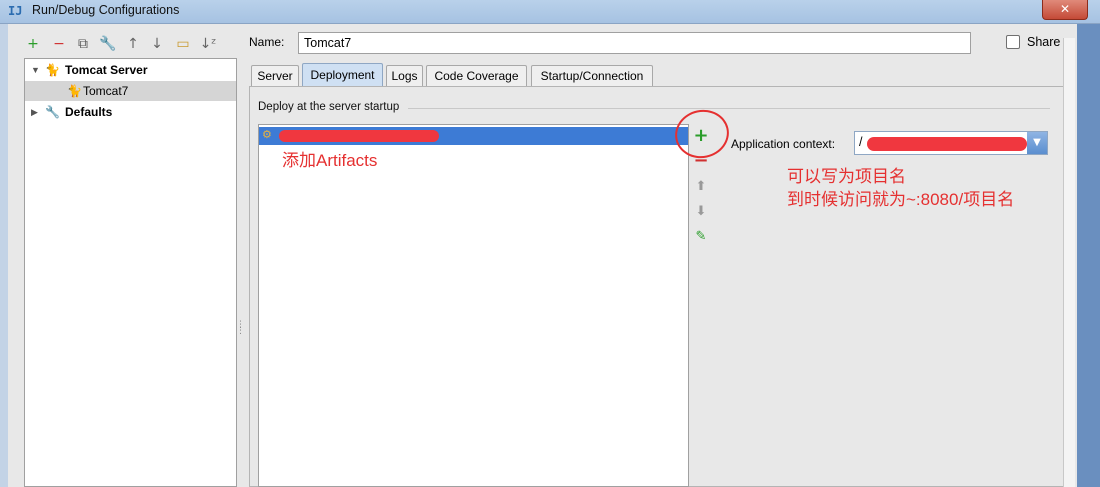 This screenshot has height=487, width=1100. What do you see at coordinates (701, 237) in the screenshot?
I see `edit-icon: ✎` at bounding box center [701, 237].